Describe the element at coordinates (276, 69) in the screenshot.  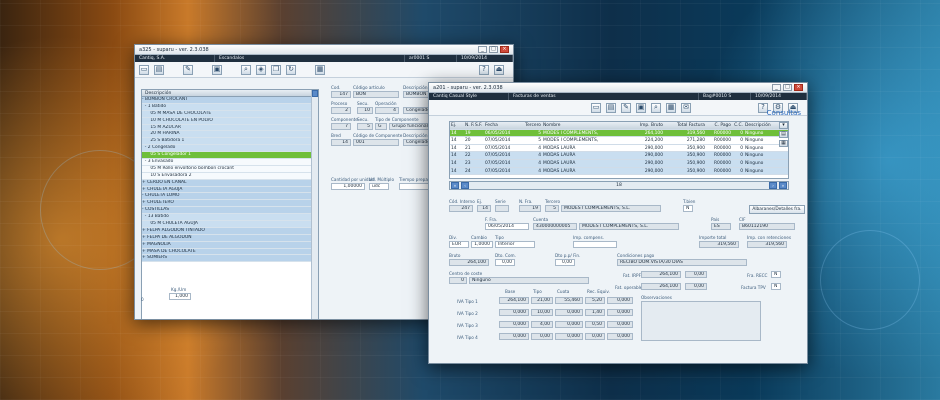
I see `copy-icon: ❐` at that location.